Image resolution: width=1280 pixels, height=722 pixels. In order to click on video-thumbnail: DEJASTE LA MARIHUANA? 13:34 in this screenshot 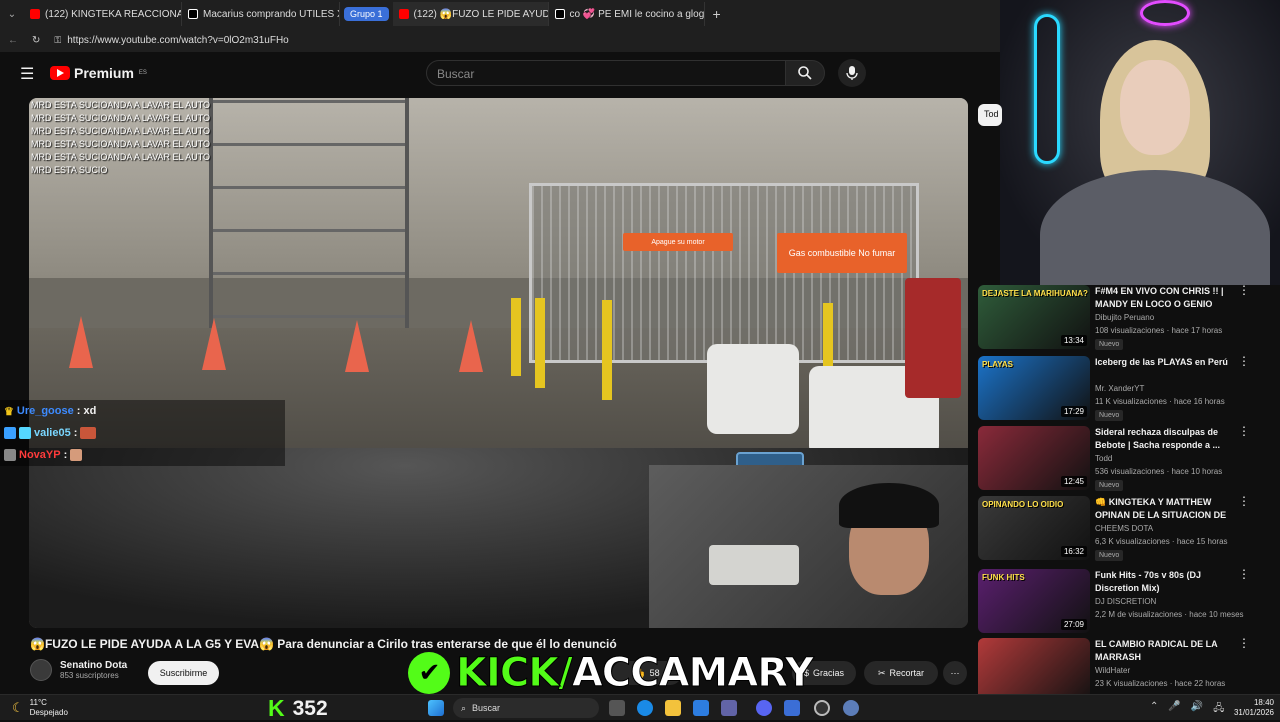, I will do `click(1034, 317)`.